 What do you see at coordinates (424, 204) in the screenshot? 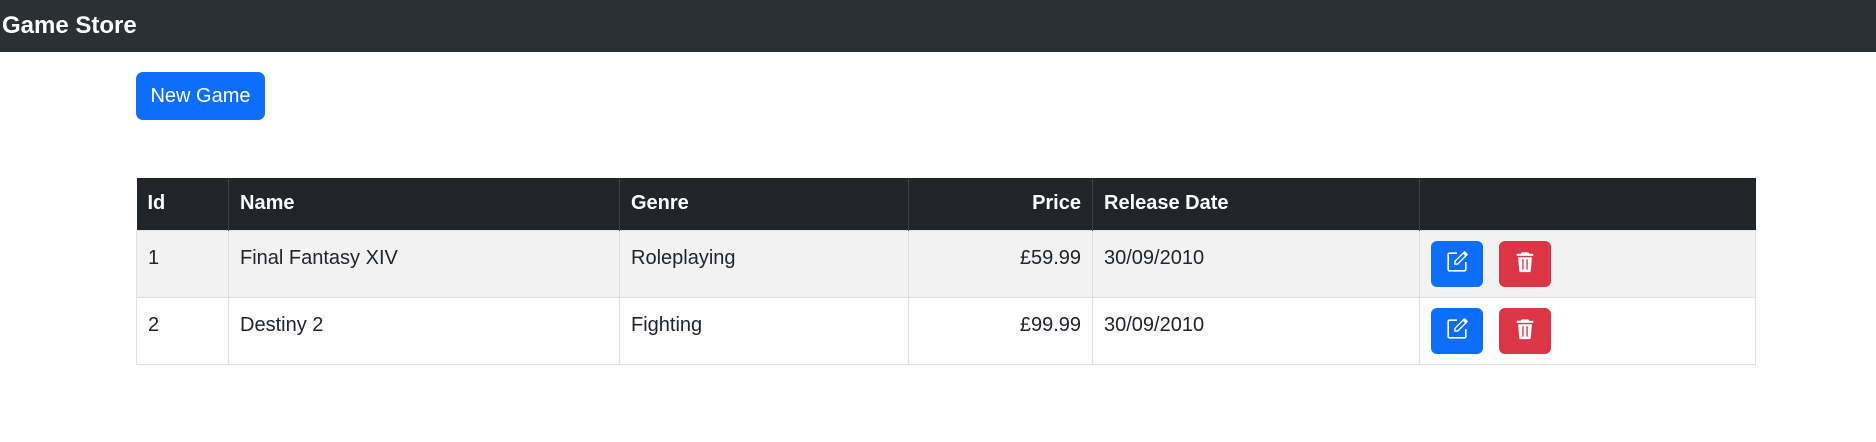
I see `header-name: Name` at bounding box center [424, 204].